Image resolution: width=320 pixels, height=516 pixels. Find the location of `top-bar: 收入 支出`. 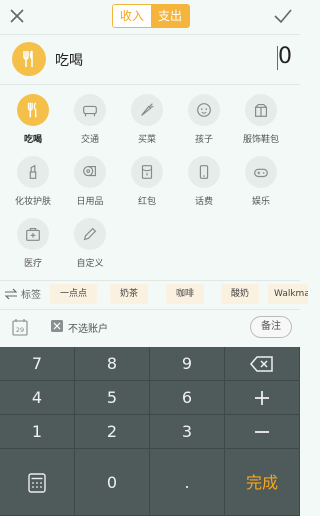

top-bar: 收入 支出 is located at coordinates (150, 17).